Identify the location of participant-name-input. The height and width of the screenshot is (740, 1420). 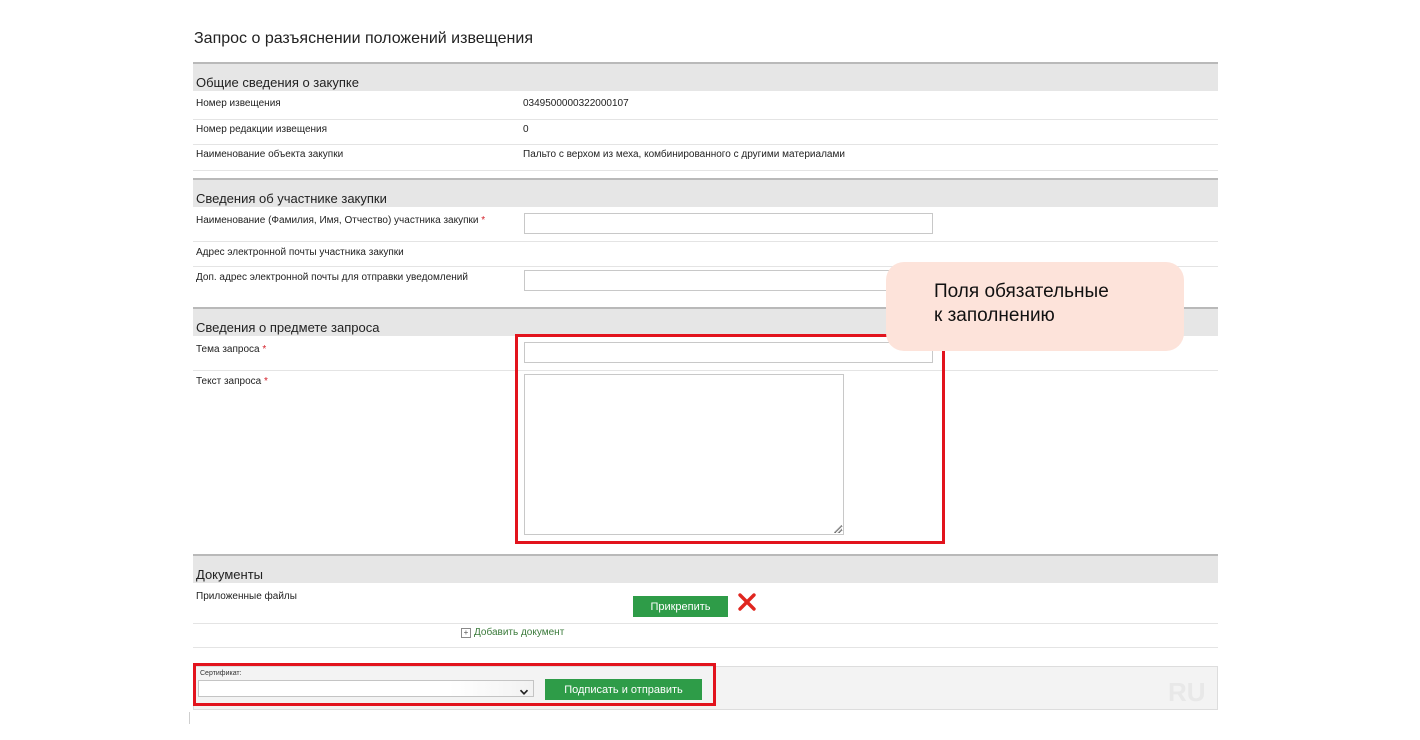
(728, 223).